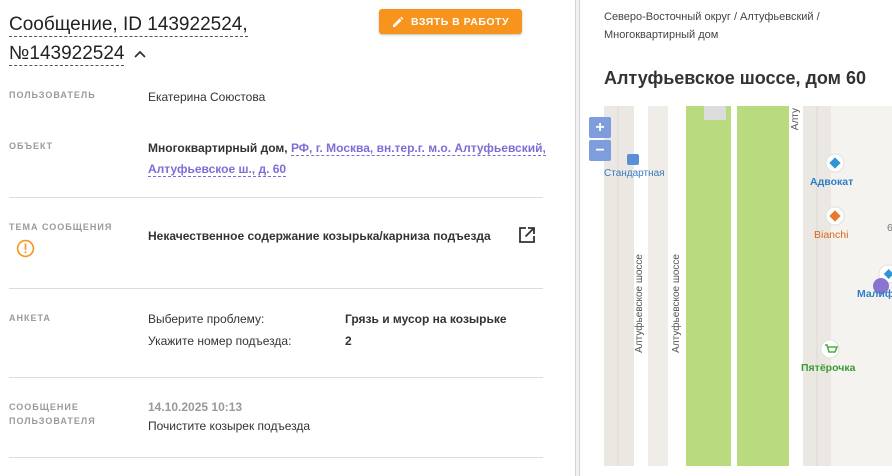 The height and width of the screenshot is (476, 892). I want to click on map-poi-bianchi: Bianchi, so click(831, 235).